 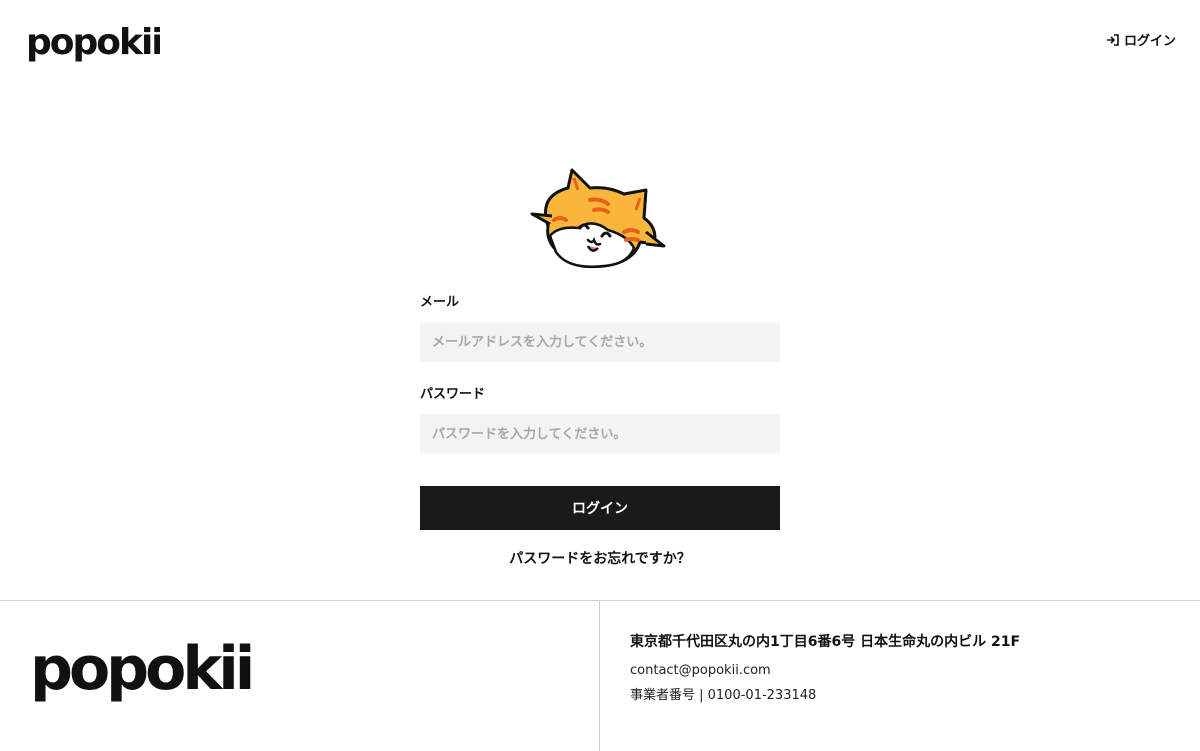 I want to click on header-login-link: ログイン, so click(x=1141, y=39).